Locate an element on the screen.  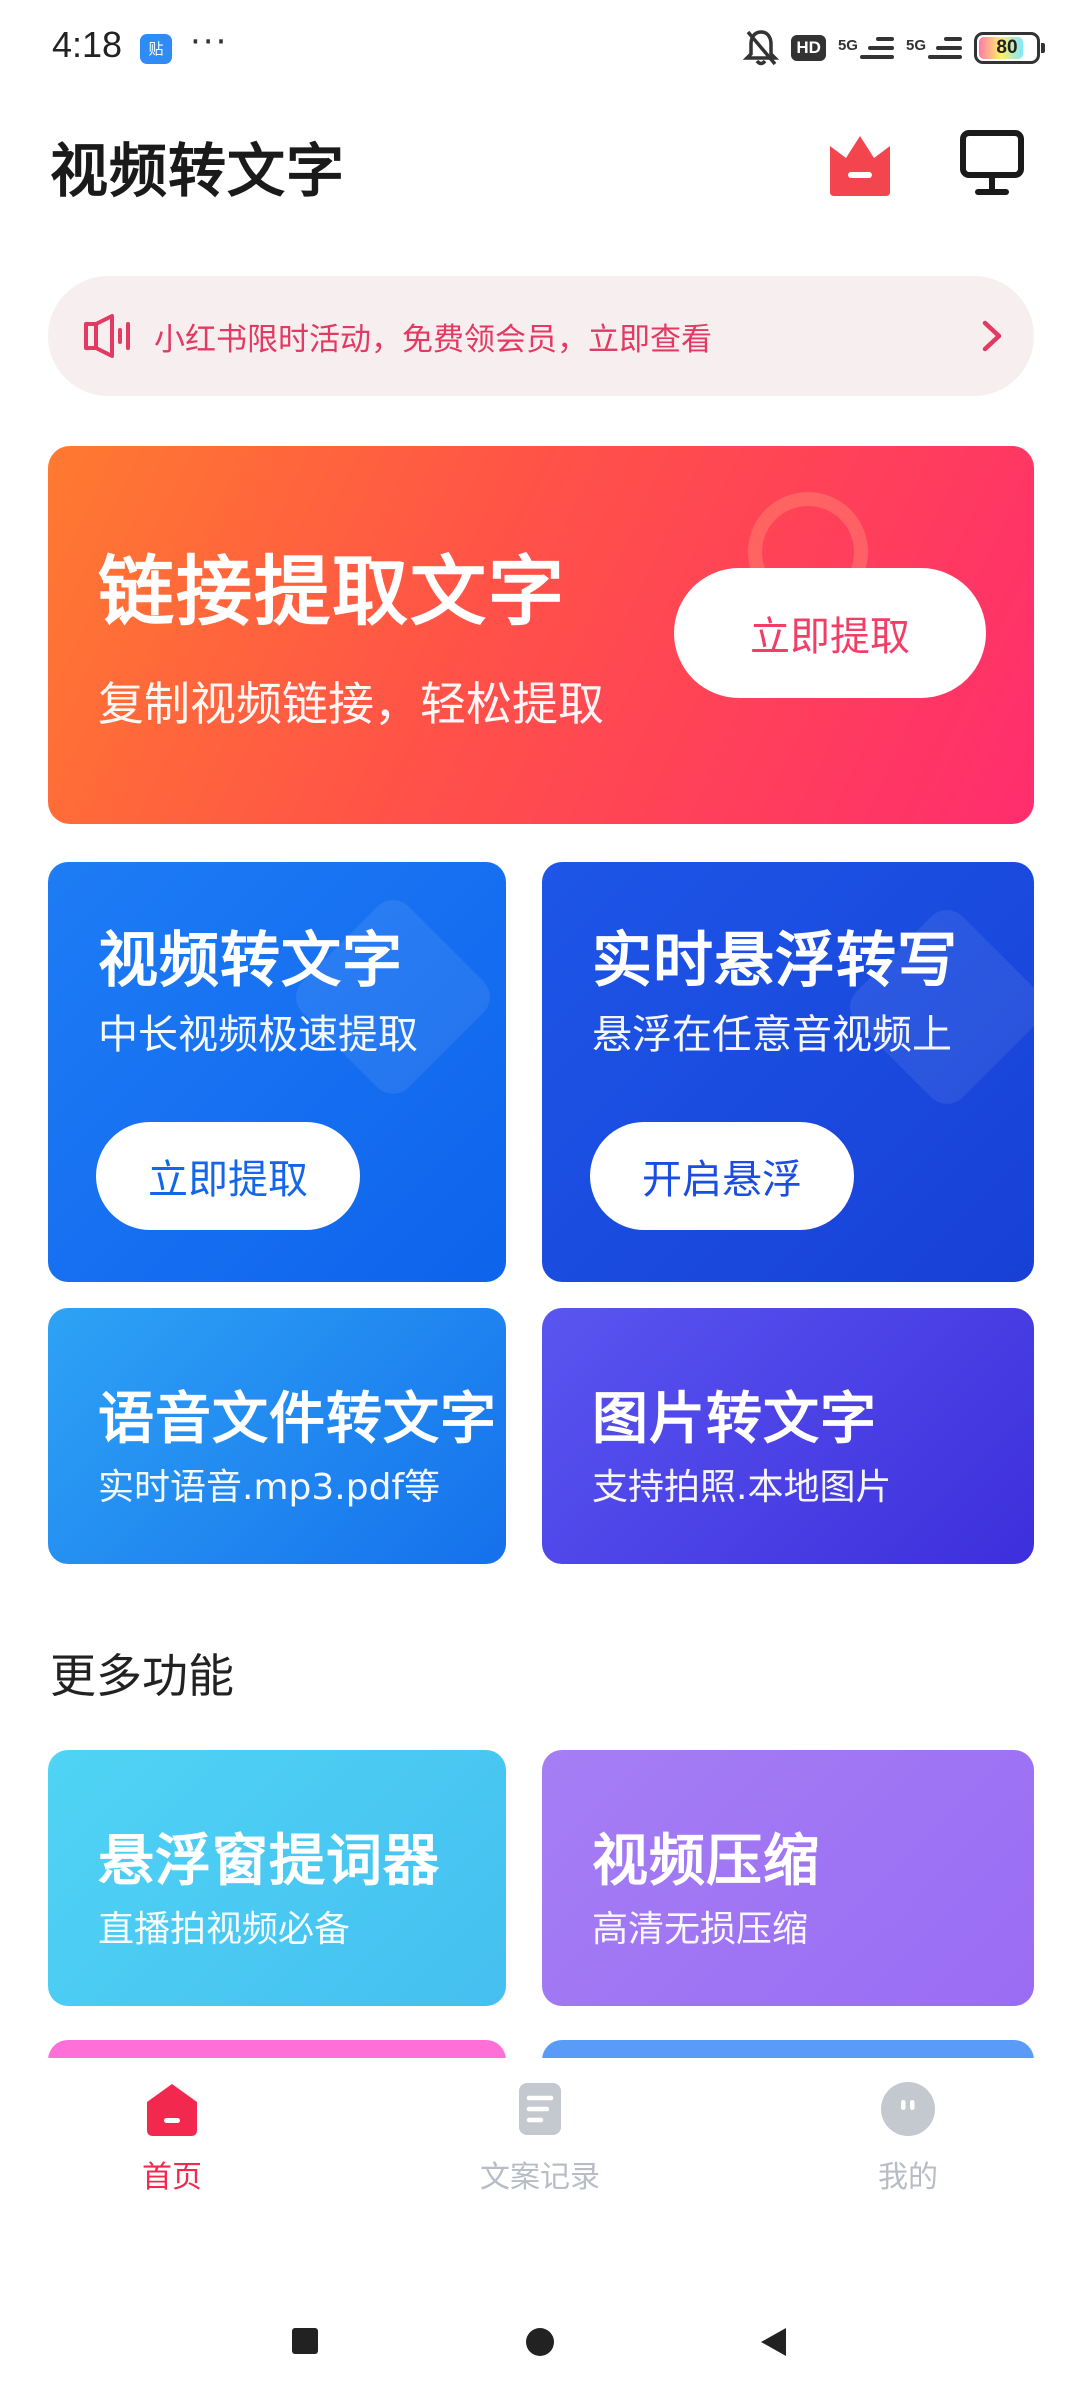
card-title: 悬浮窗提词器 is located at coordinates (269, 1861).